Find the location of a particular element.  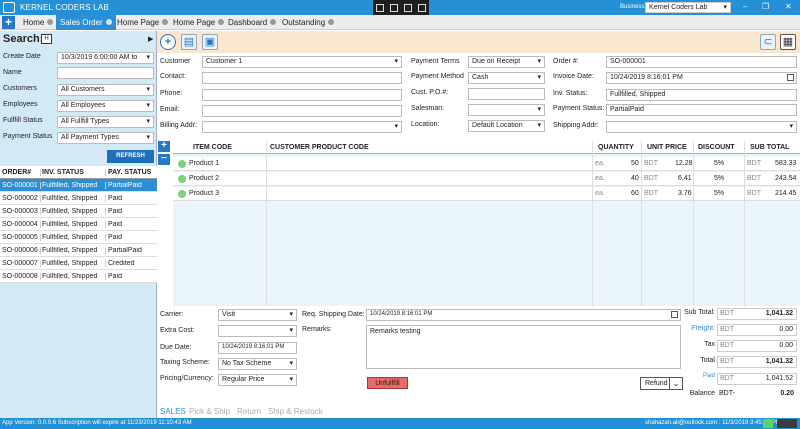

extra-cost-label: Extra Cost: is located at coordinates (177, 330).